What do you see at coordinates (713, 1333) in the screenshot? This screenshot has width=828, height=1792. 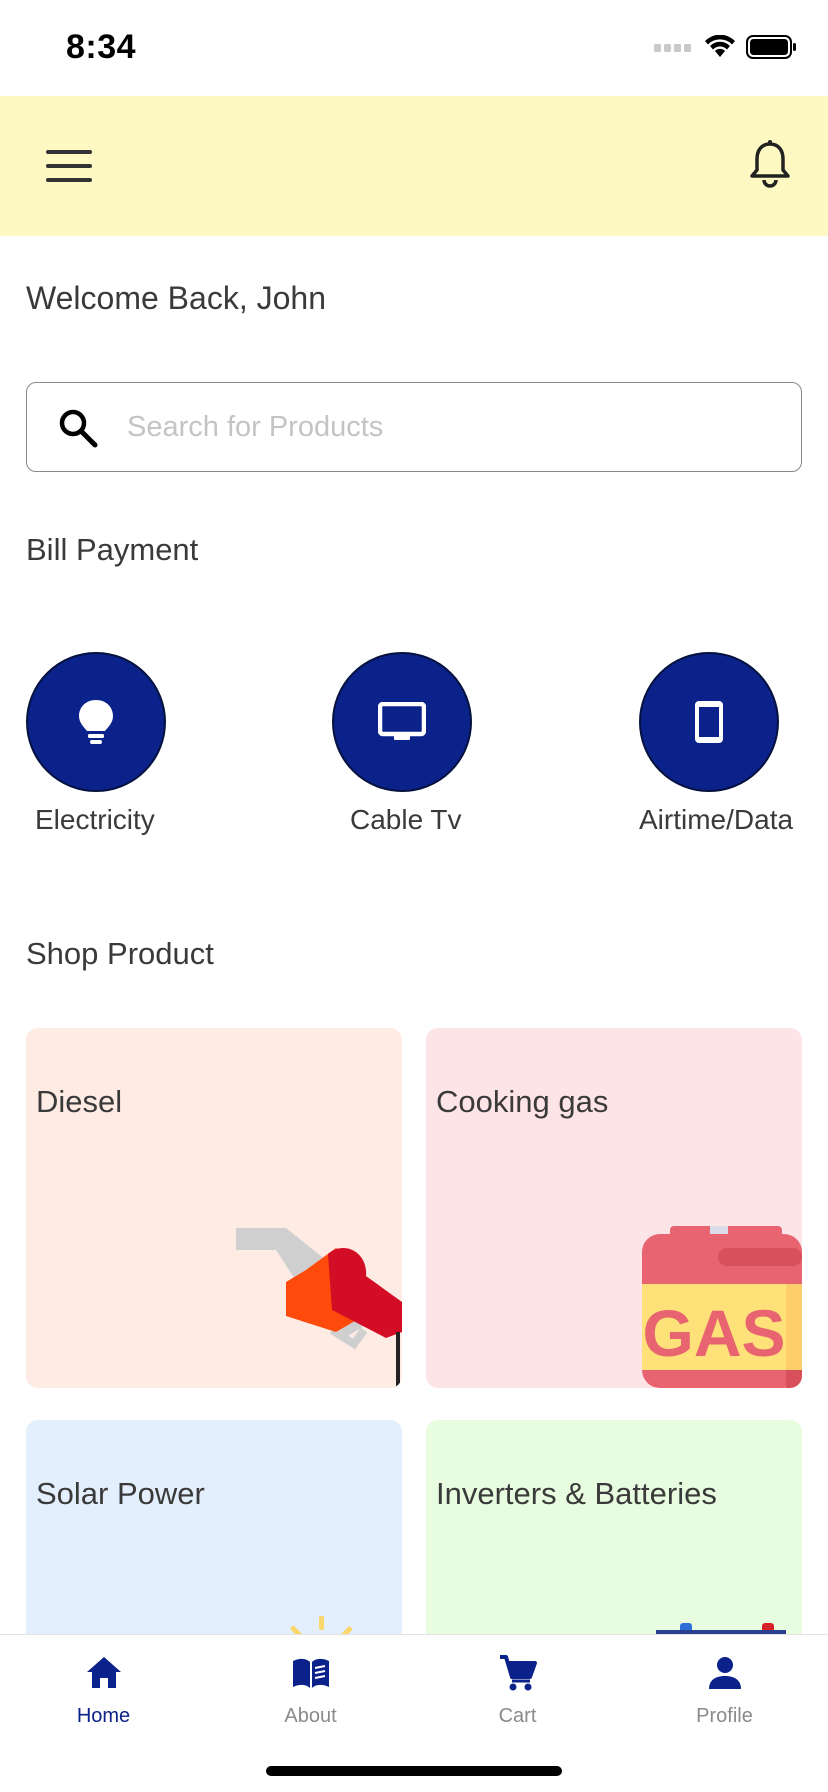 I see `gas-art-text: GAS` at bounding box center [713, 1333].